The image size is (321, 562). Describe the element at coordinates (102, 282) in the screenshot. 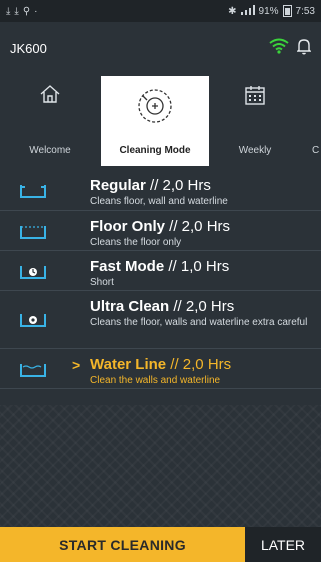

I see `mode-description: Short` at that location.